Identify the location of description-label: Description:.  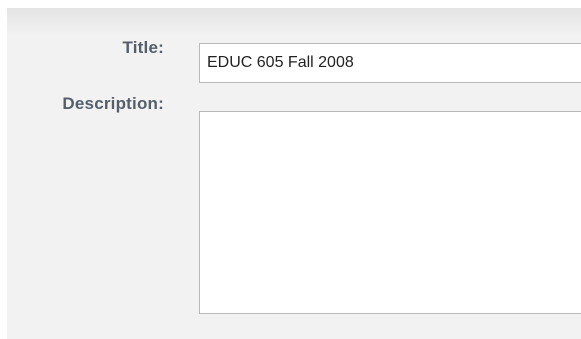
(113, 103).